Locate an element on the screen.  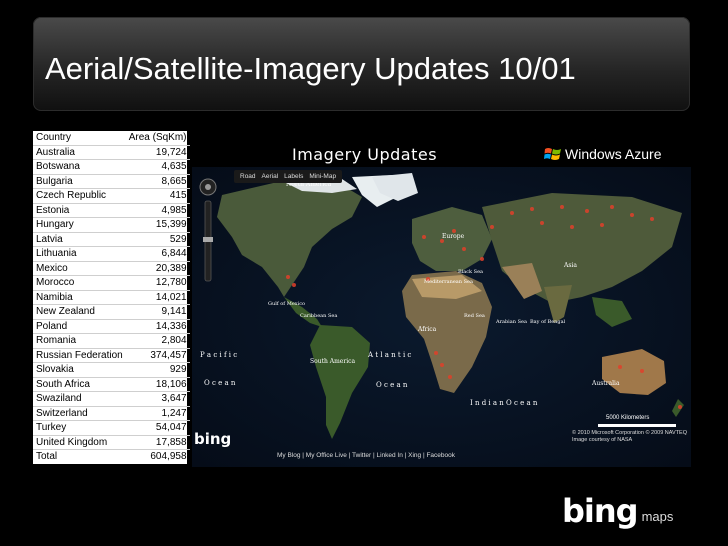
arabian-sea-label: Arabian Sea is located at coordinates (511, 322).